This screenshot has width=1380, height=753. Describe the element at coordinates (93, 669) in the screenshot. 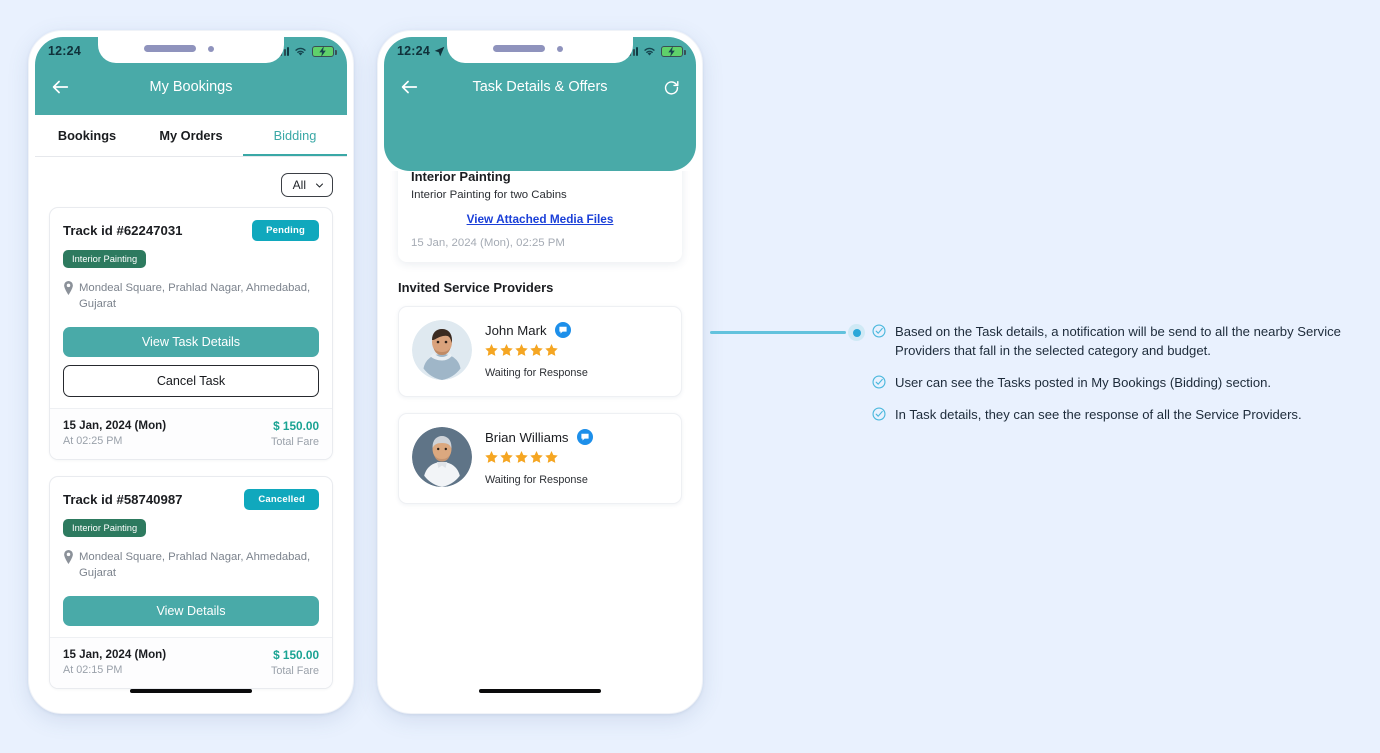

I see `booking-time: At 02:15 PM` at that location.